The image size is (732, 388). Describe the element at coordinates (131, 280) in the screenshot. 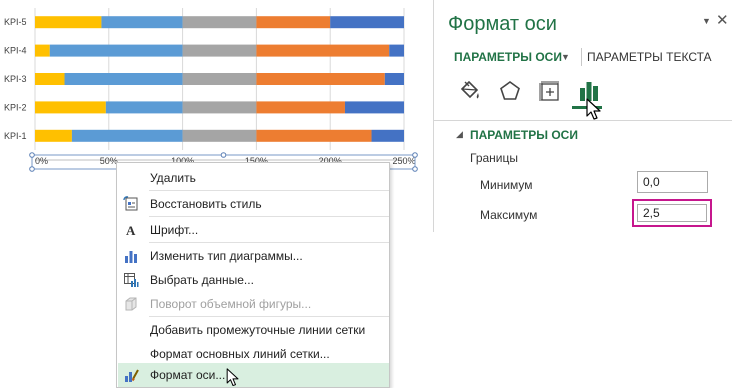

I see `select-data-icon` at that location.